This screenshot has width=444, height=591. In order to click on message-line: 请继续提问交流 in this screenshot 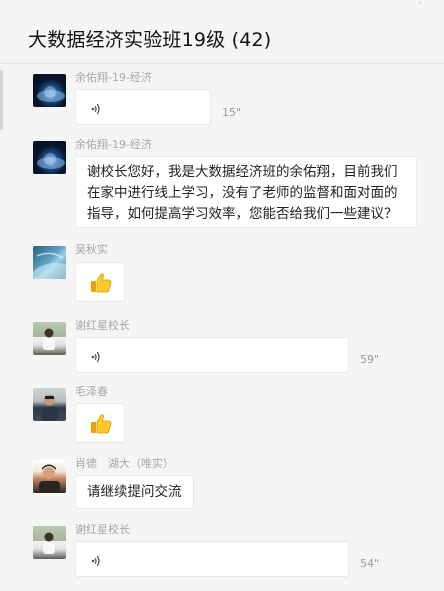, I will do `click(134, 492)`.